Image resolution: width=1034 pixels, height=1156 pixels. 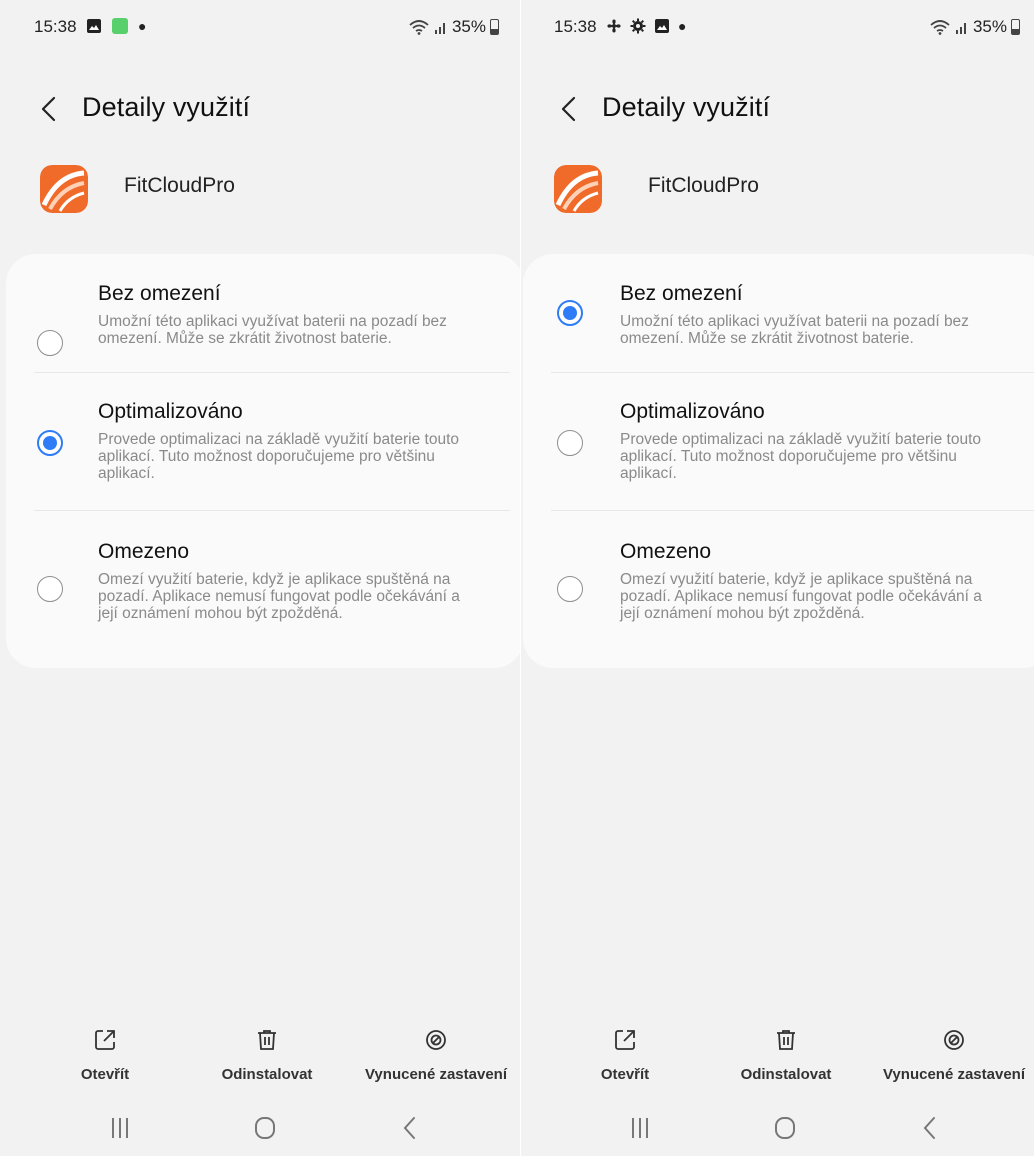 I want to click on fan-icon, so click(x=614, y=26).